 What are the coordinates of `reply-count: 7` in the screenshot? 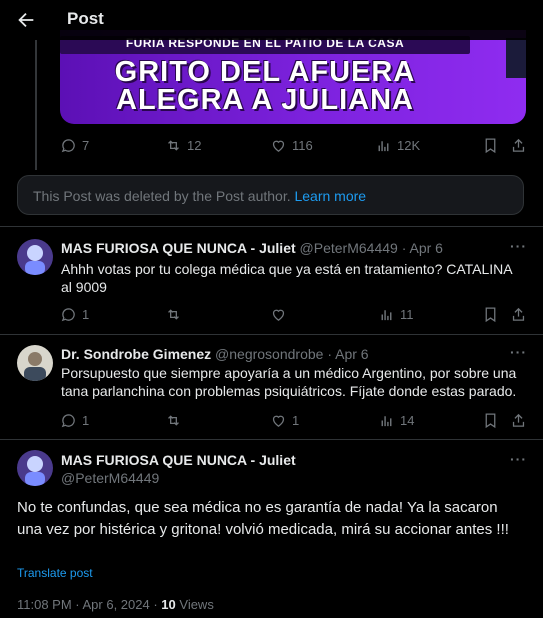 It's located at (86, 145).